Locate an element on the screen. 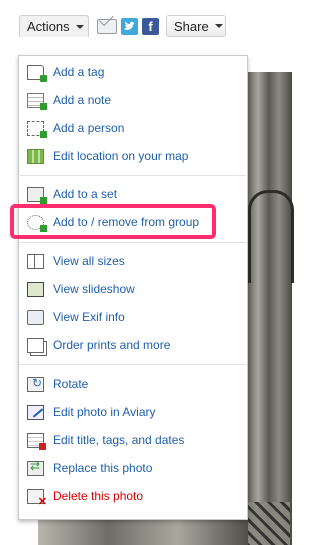 The image size is (320, 545). delete-icon is located at coordinates (37, 498).